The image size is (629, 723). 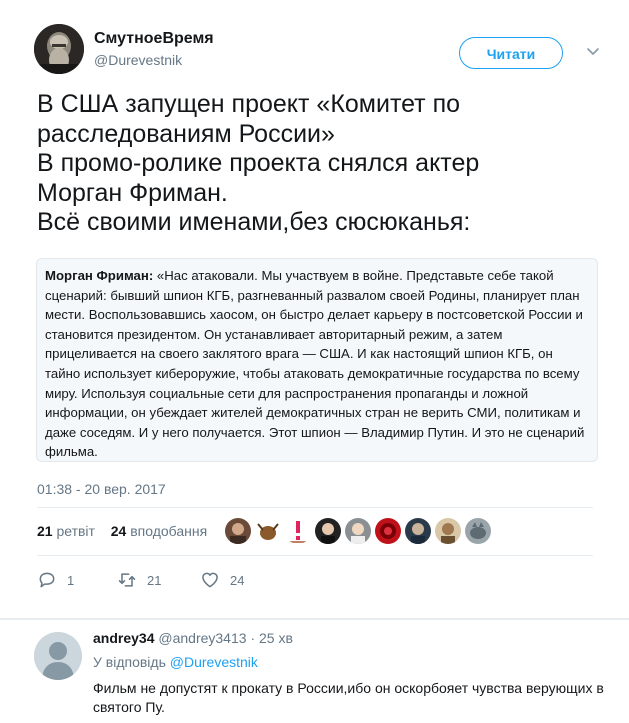 What do you see at coordinates (129, 662) in the screenshot?
I see `reply-to-prefix: У відповідь` at bounding box center [129, 662].